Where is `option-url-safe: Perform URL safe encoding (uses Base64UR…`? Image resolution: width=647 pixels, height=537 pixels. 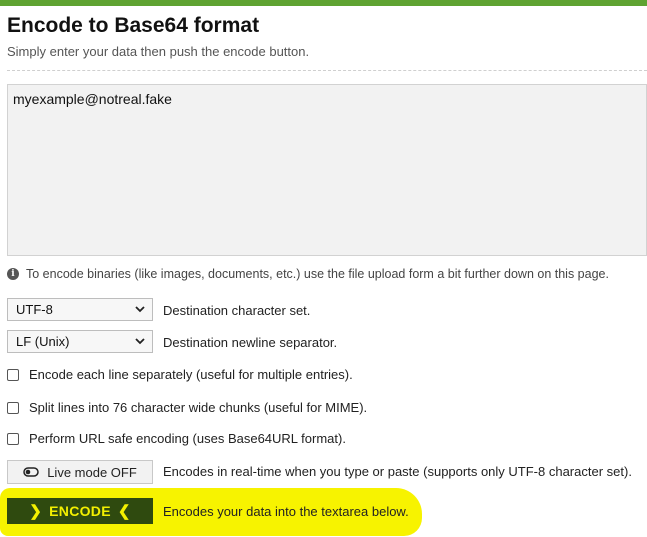
option-url-safe: Perform URL safe encoding (uses Base64UR… is located at coordinates (176, 438).